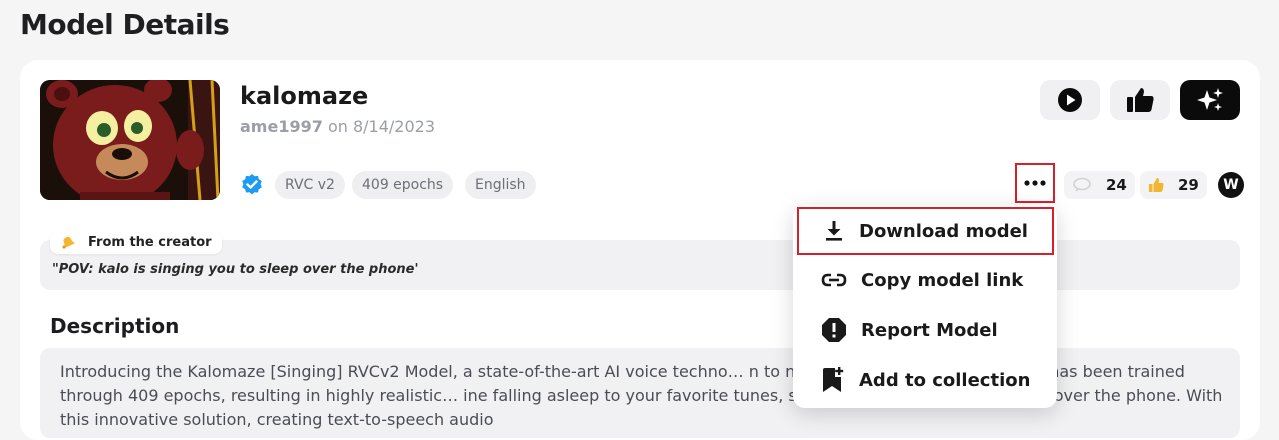 This screenshot has height=440, width=1279. I want to click on play-button, so click(1070, 100).